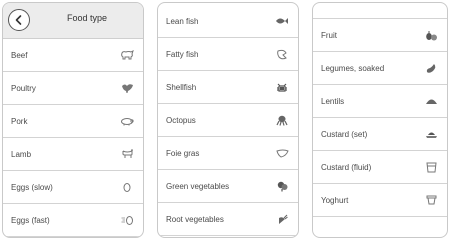 The height and width of the screenshot is (241, 450). What do you see at coordinates (32, 187) in the screenshot?
I see `list-item-label: Eggs (slow)` at bounding box center [32, 187].